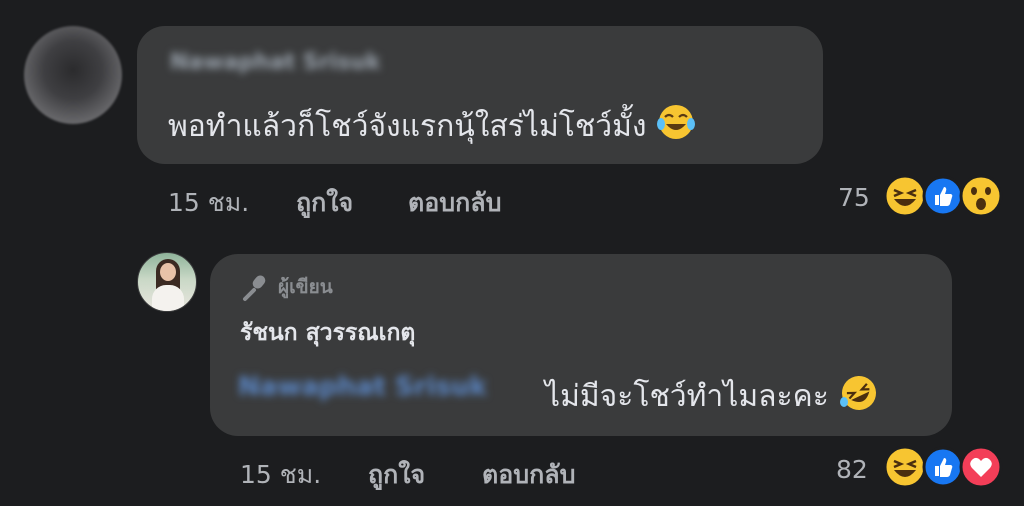  I want to click on reply-author-name: รัชนก สุวรรณเกตุ, so click(327, 333).